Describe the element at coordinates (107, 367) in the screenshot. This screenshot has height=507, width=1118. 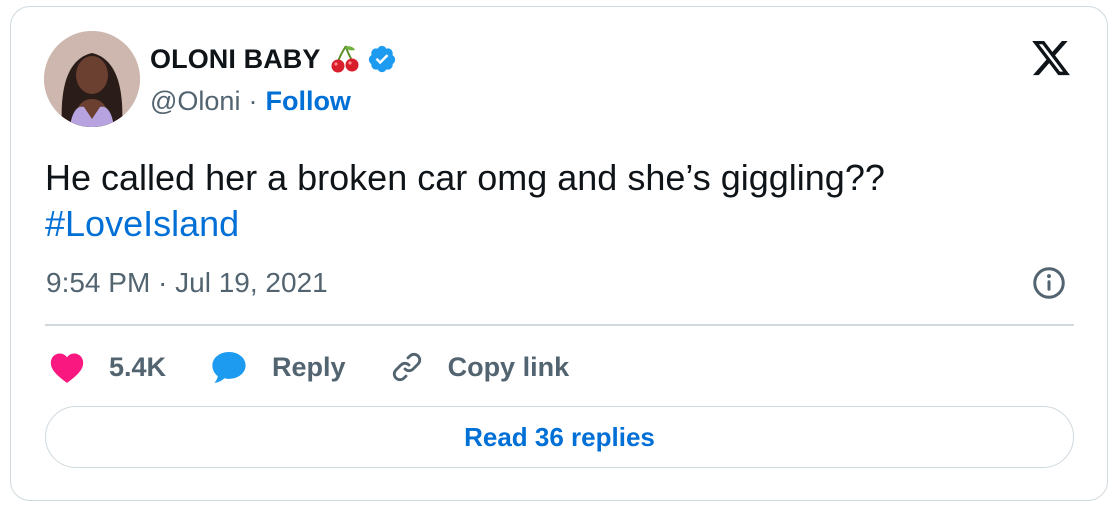
I see `like-button: 5.4K` at that location.